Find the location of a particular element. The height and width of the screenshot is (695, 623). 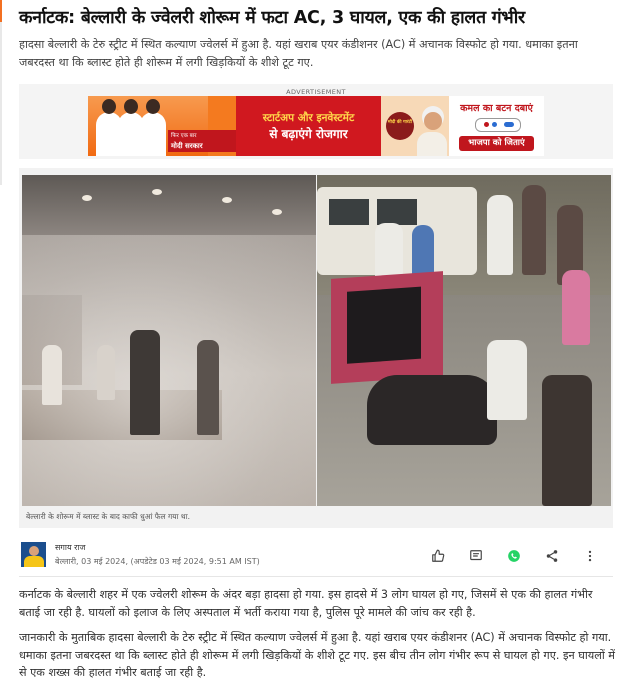

guarantee-badge: मोदी की गारंटी is located at coordinates (400, 126).